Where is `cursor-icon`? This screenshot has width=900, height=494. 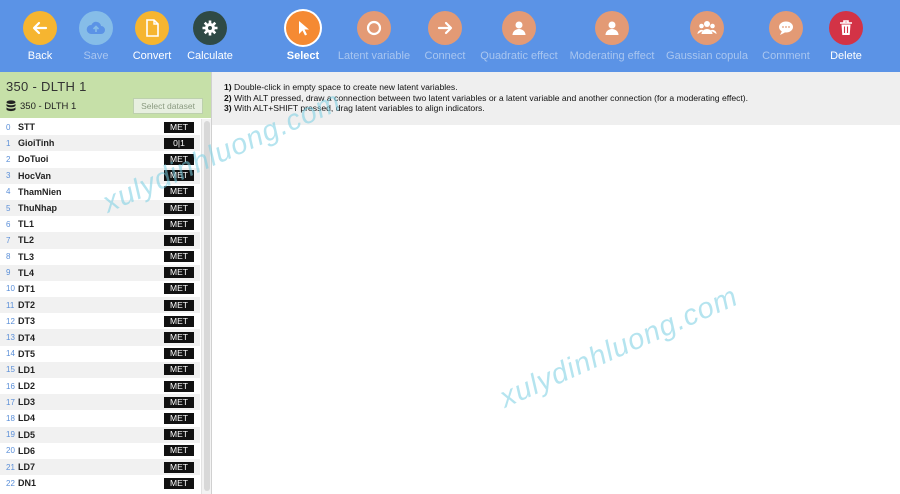
cursor-icon is located at coordinates (303, 28).